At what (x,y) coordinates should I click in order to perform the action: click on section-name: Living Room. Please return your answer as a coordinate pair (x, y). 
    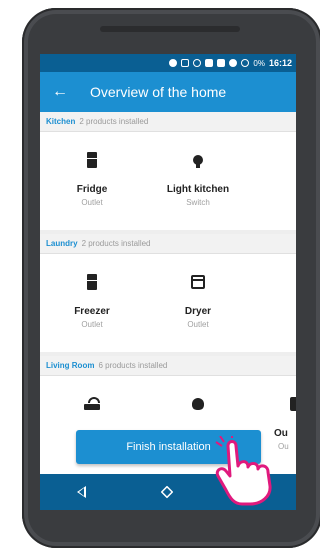
    Looking at the image, I should click on (70, 365).